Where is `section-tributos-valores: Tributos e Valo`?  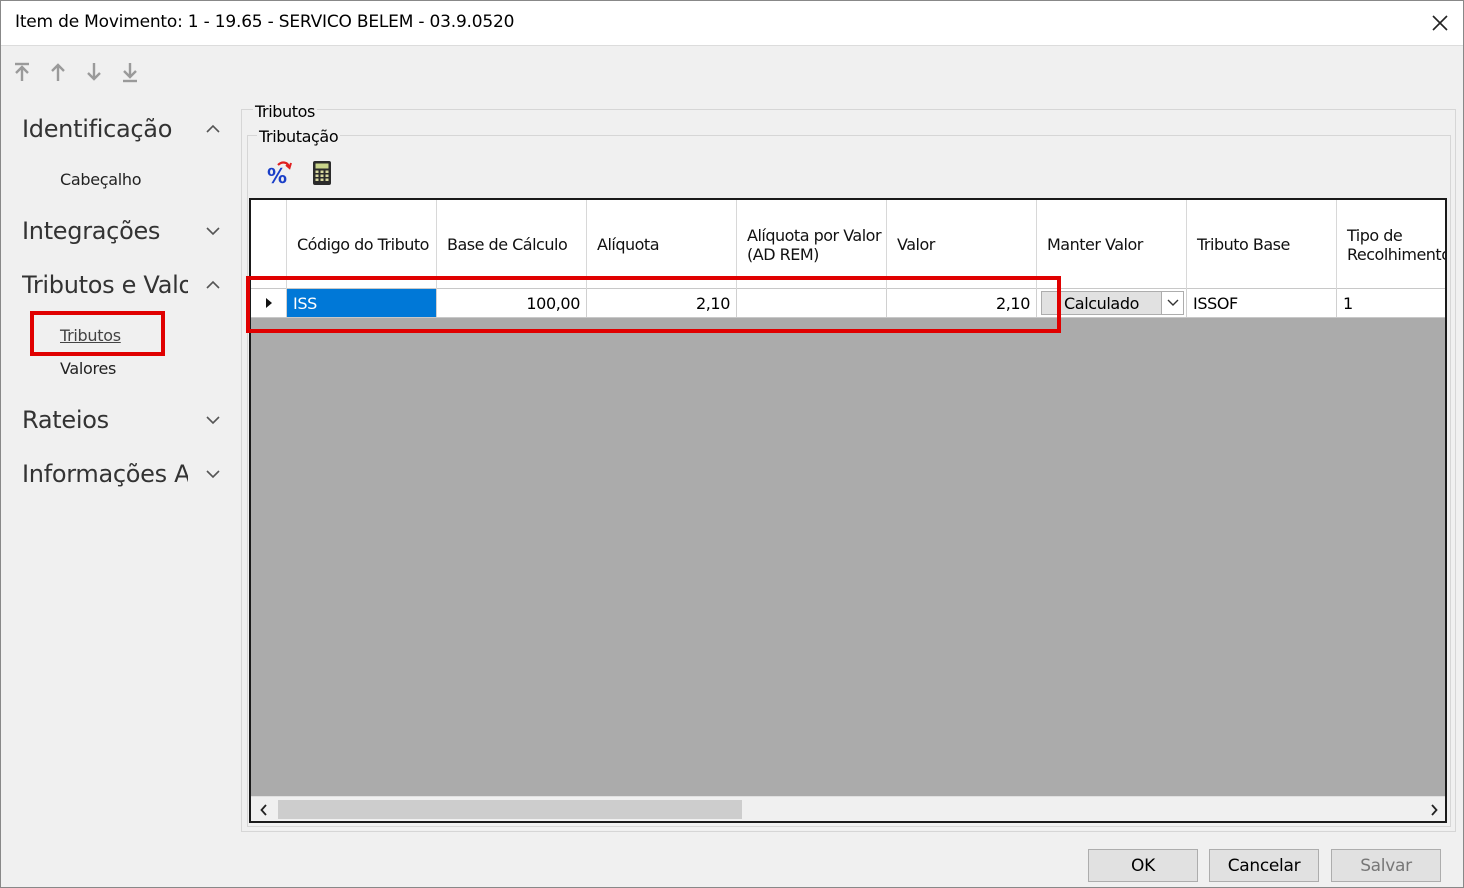 section-tributos-valores: Tributos e Valo is located at coordinates (122, 285).